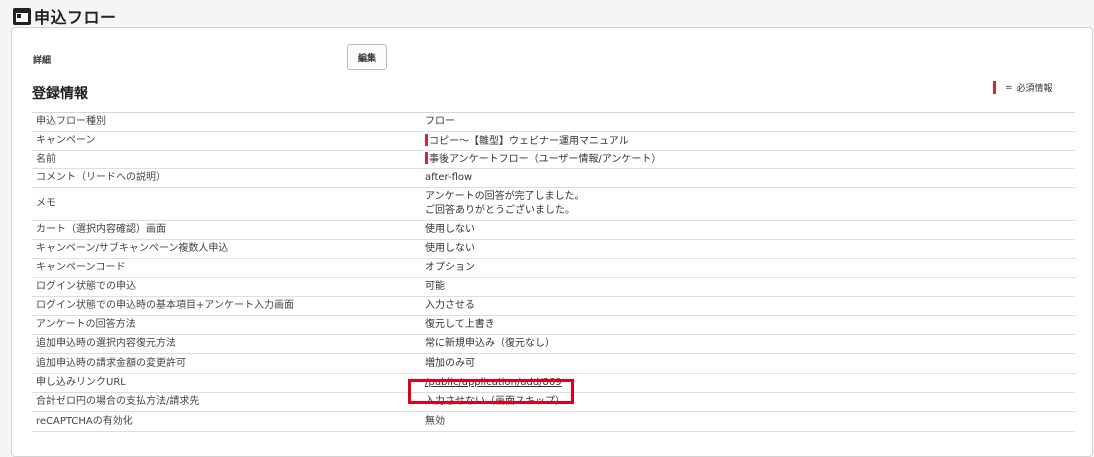 The height and width of the screenshot is (457, 1094). What do you see at coordinates (367, 57) in the screenshot?
I see `edit-button: 編集` at bounding box center [367, 57].